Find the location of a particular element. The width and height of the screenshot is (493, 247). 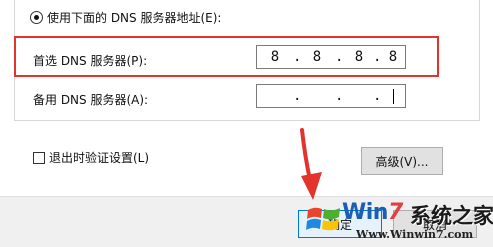

site-watermark: Win7 系统之家 Www.Winwin7.com is located at coordinates (395, 221).